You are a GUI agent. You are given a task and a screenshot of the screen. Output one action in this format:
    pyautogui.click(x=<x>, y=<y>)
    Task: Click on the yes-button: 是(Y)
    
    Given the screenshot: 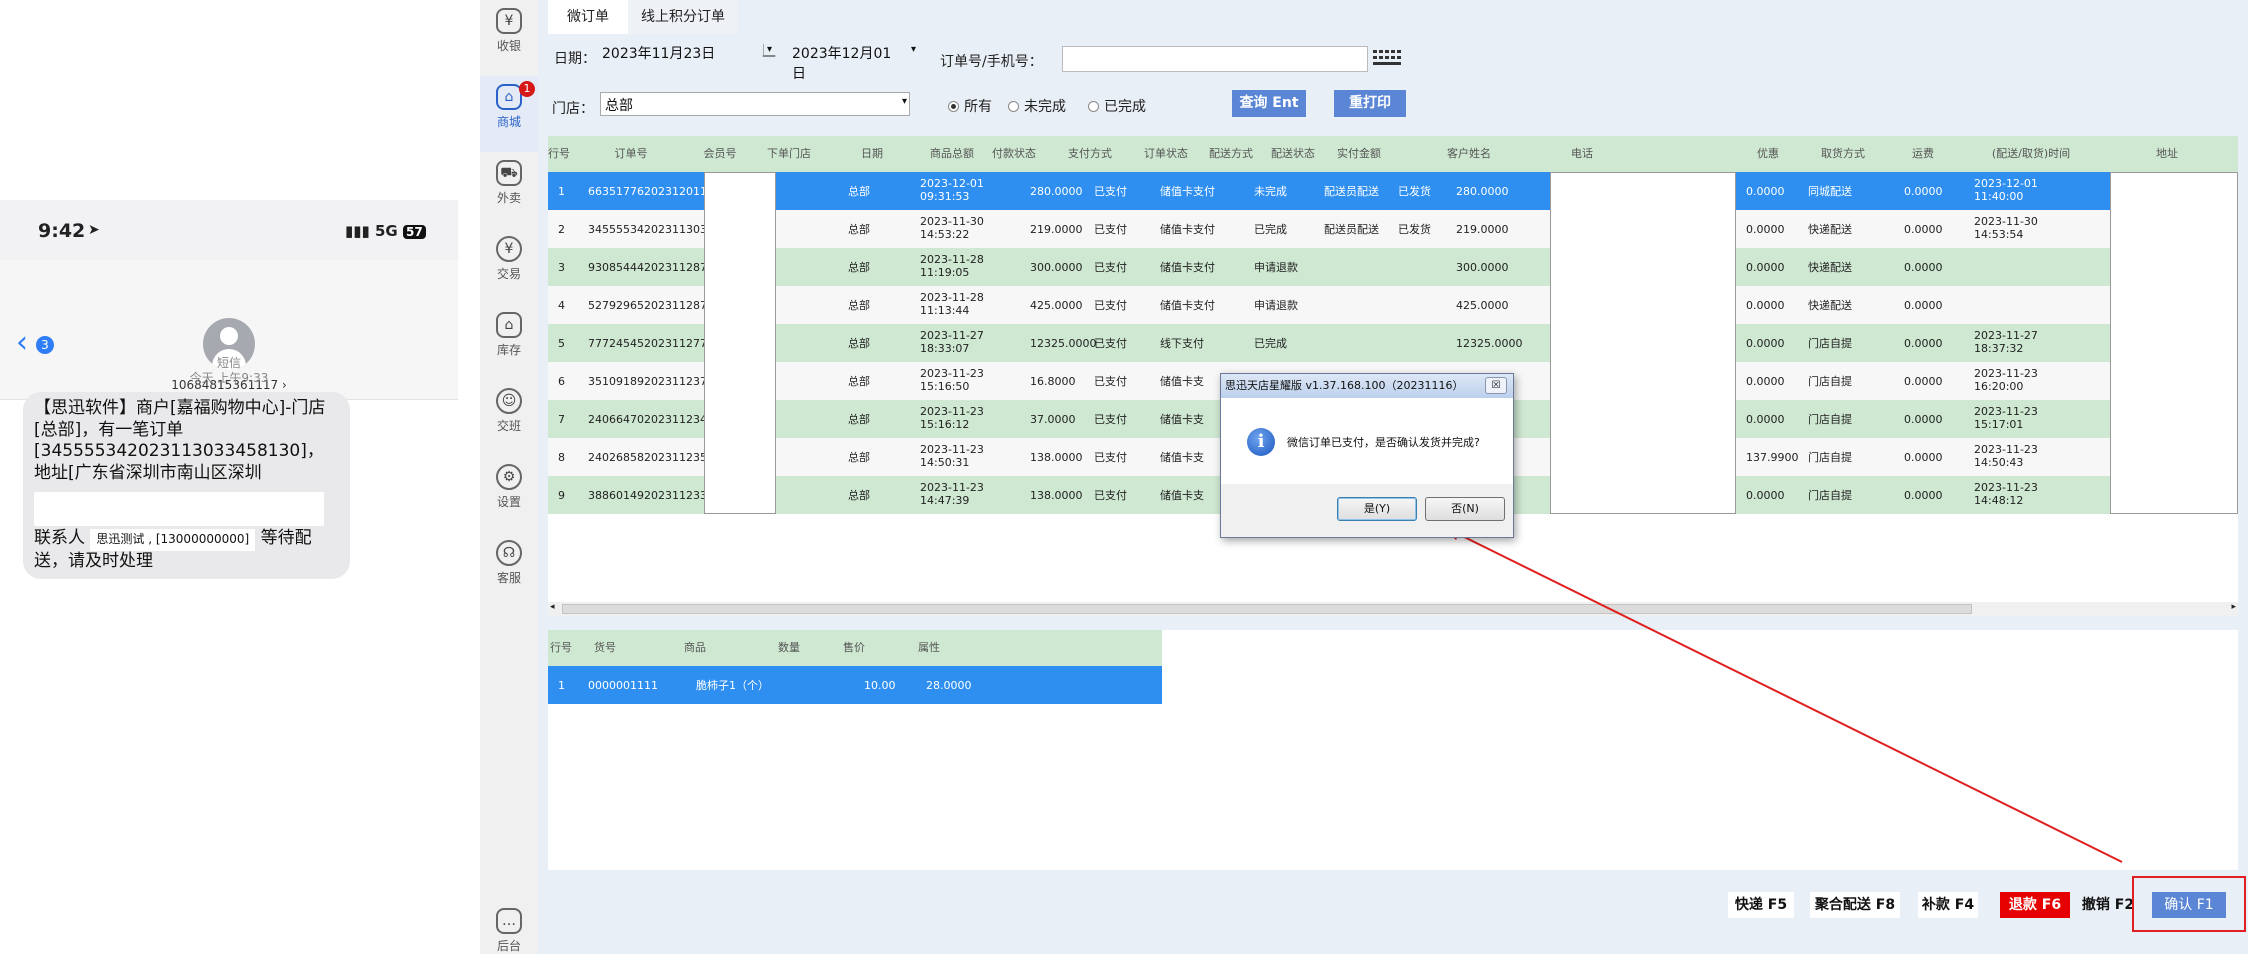 What is the action you would take?
    pyautogui.click(x=1377, y=509)
    